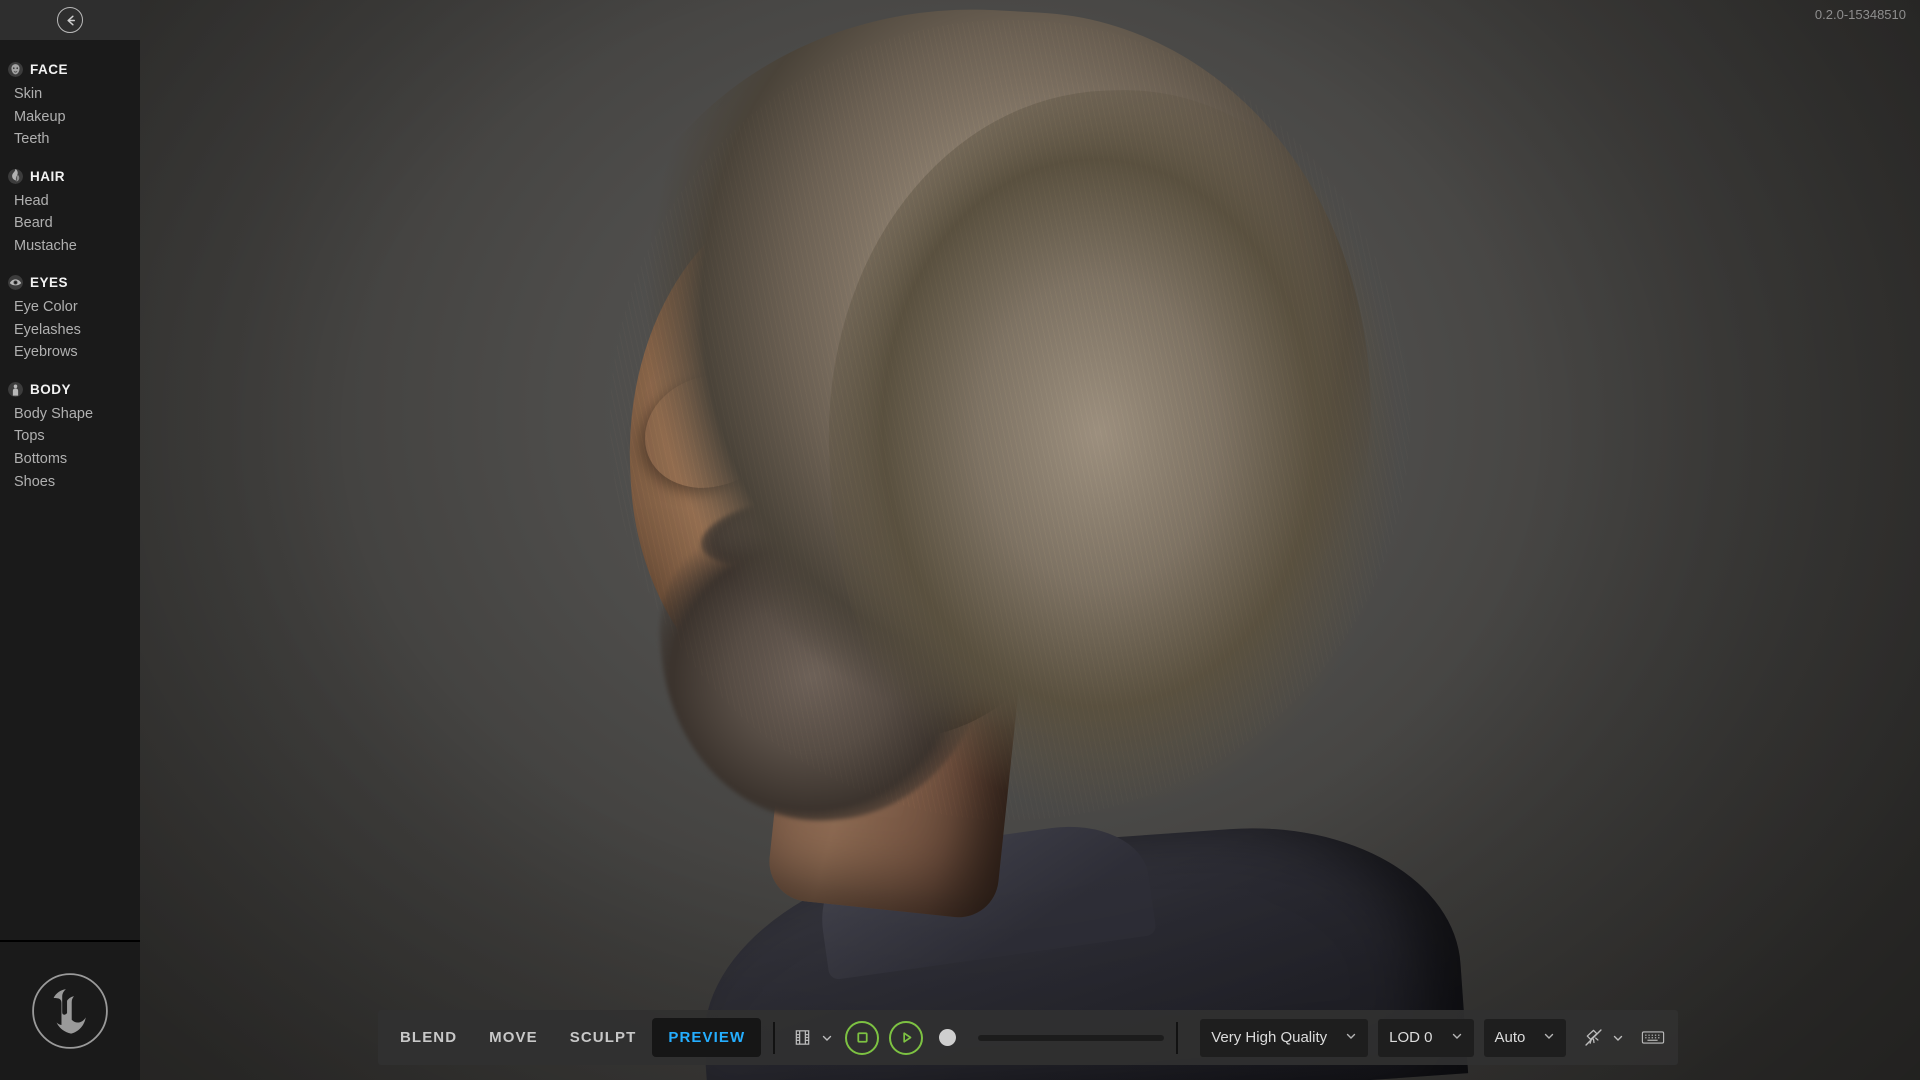  Describe the element at coordinates (70, 94) in the screenshot. I see `sidebar-item-skin: Skin` at that location.